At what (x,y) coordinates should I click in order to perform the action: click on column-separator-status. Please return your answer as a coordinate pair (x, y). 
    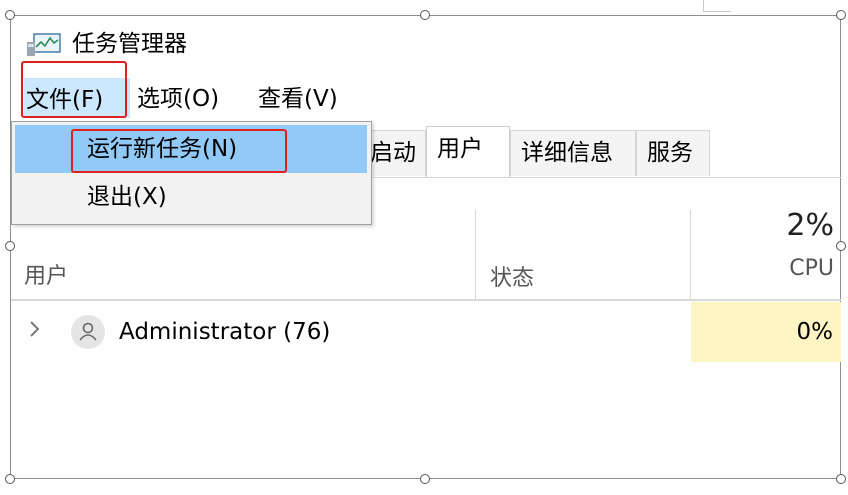
    Looking at the image, I should click on (475, 255).